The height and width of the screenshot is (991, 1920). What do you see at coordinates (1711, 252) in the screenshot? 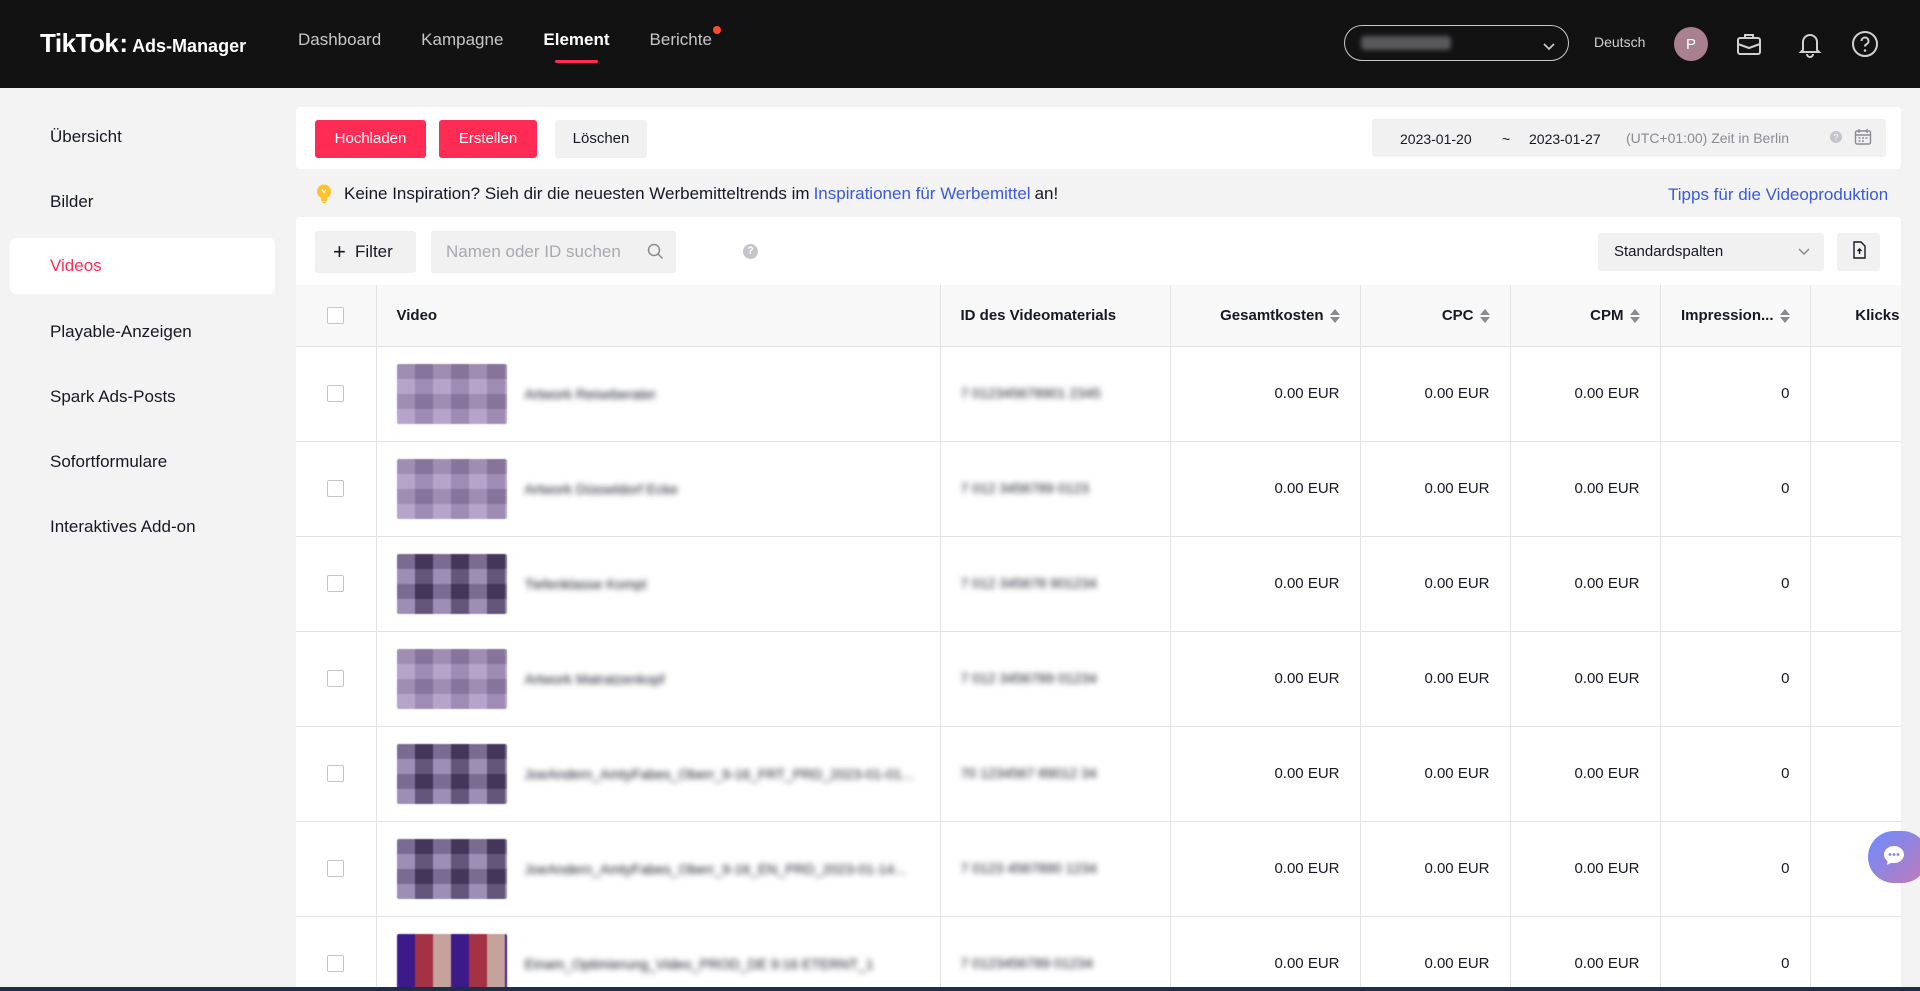
I see `columns-select: Standardspalten` at bounding box center [1711, 252].